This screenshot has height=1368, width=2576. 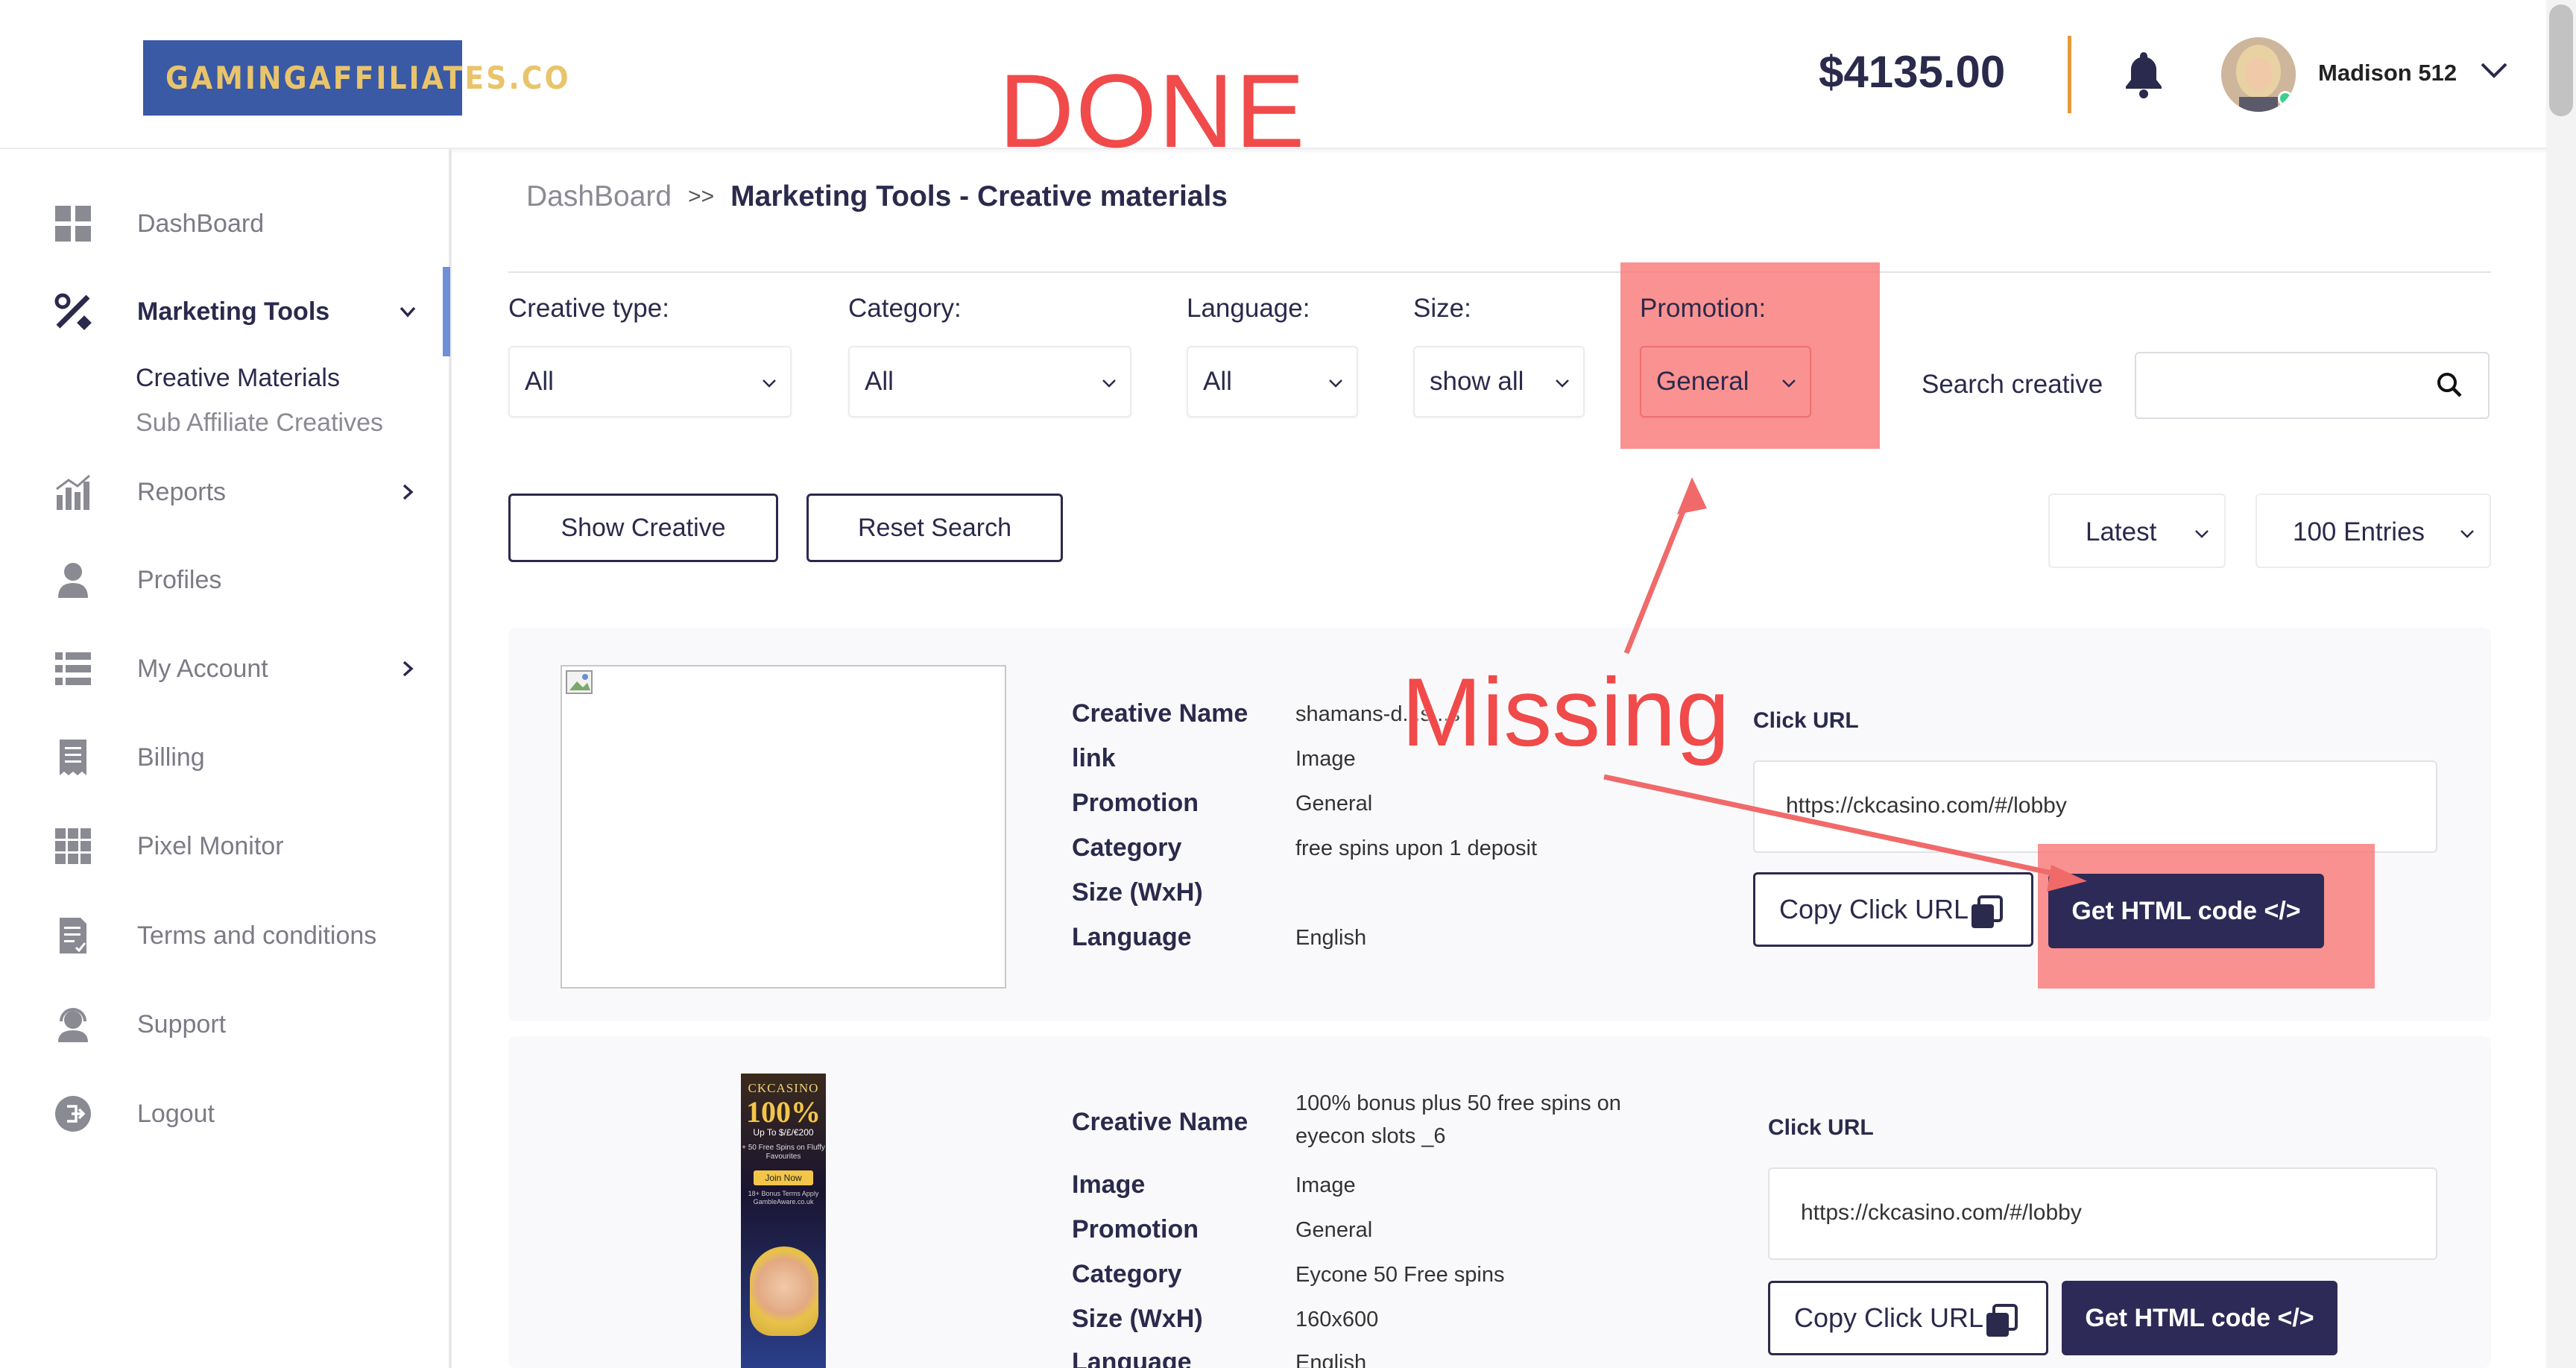 I want to click on sidebar-item-billing: Billing, so click(x=223, y=757).